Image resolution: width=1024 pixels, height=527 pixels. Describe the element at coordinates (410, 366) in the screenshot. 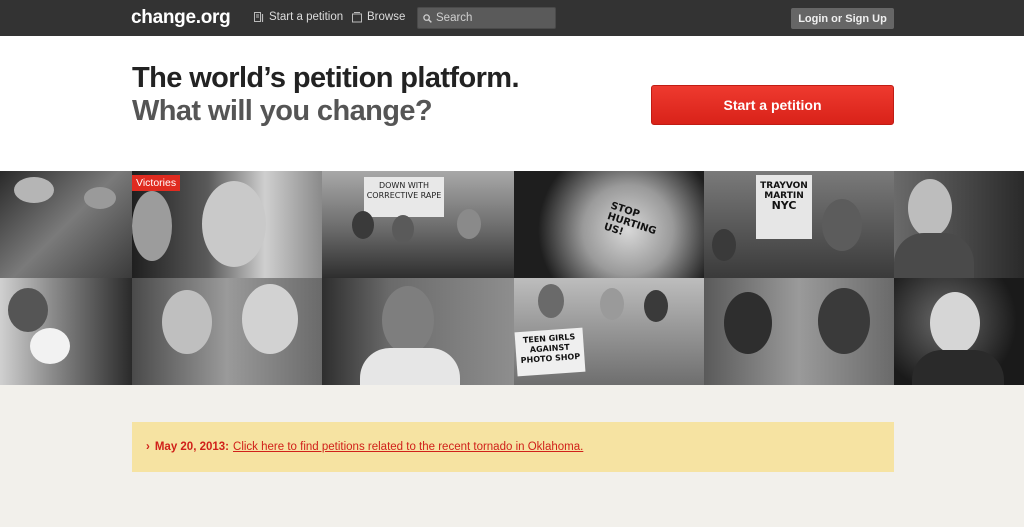

I see `shirt-shape` at that location.